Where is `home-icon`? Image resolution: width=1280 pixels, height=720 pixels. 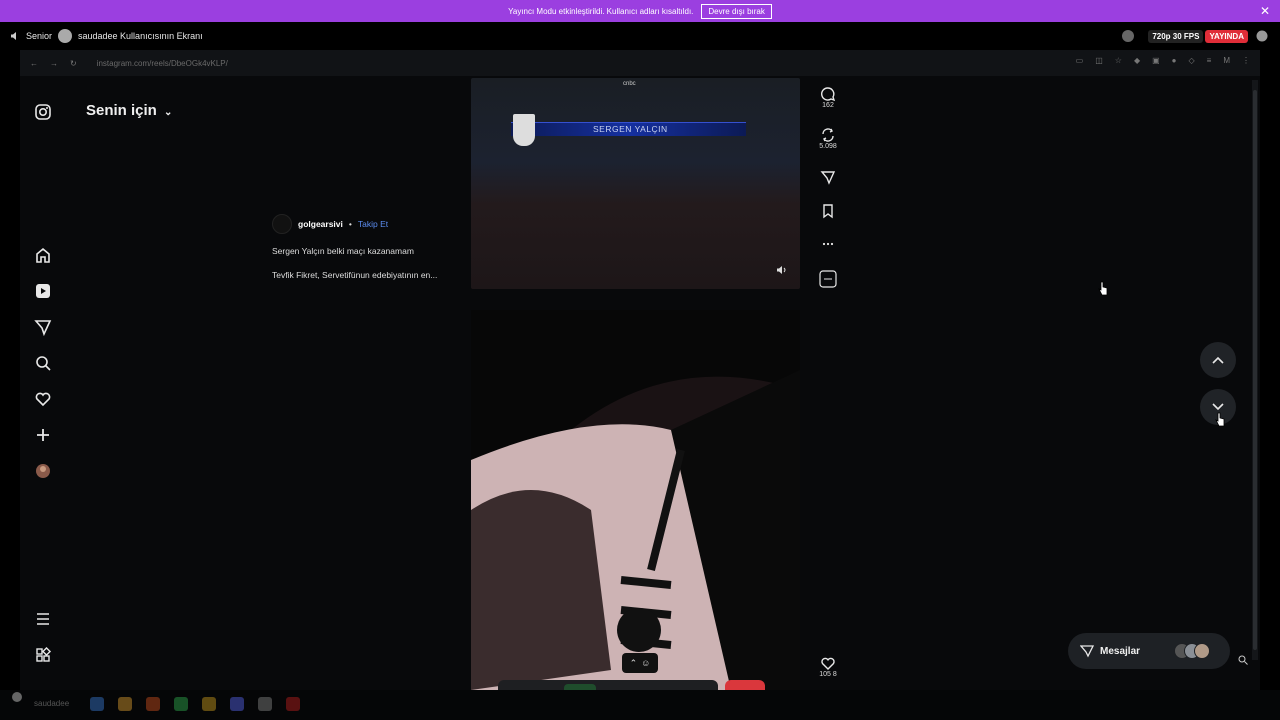
home-icon is located at coordinates (43, 255).